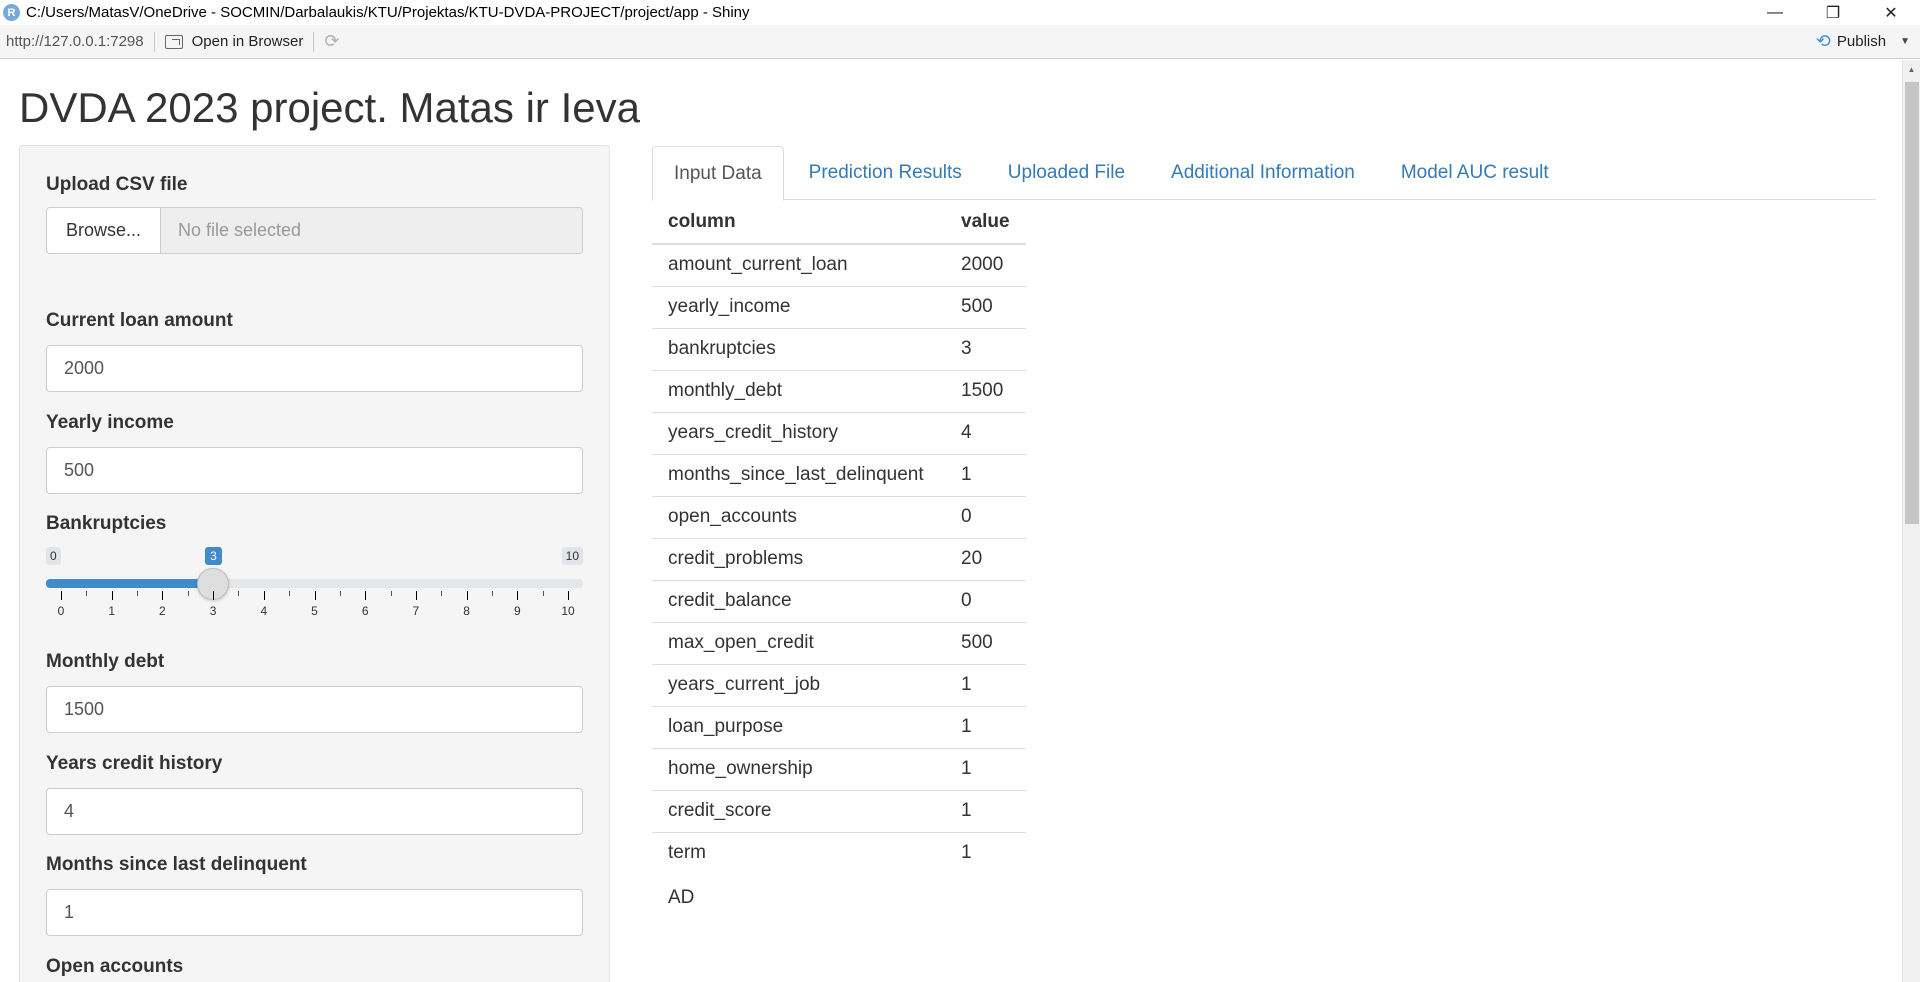 This screenshot has height=982, width=1920. What do you see at coordinates (466, 611) in the screenshot?
I see `slider-tick-label: 8` at bounding box center [466, 611].